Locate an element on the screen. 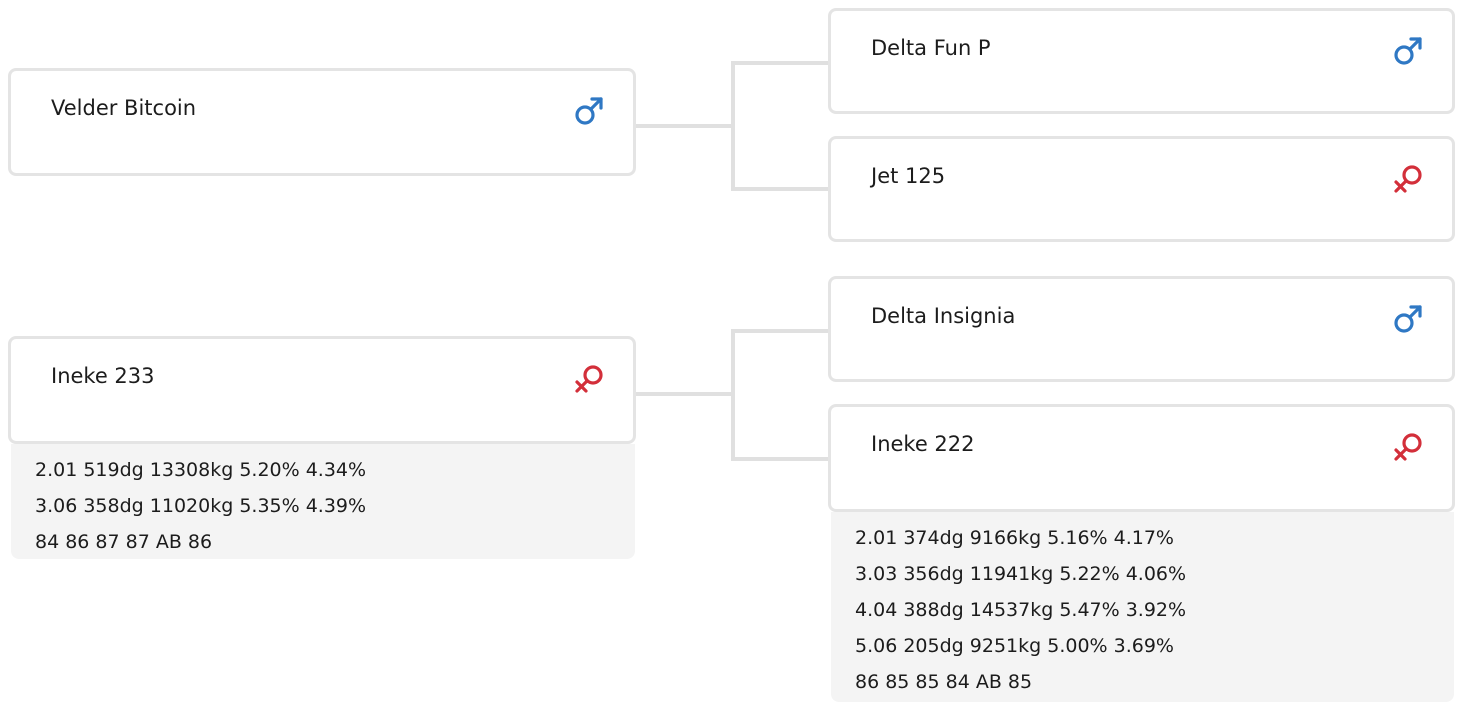  animal-name: Ineke 222 is located at coordinates (923, 444).